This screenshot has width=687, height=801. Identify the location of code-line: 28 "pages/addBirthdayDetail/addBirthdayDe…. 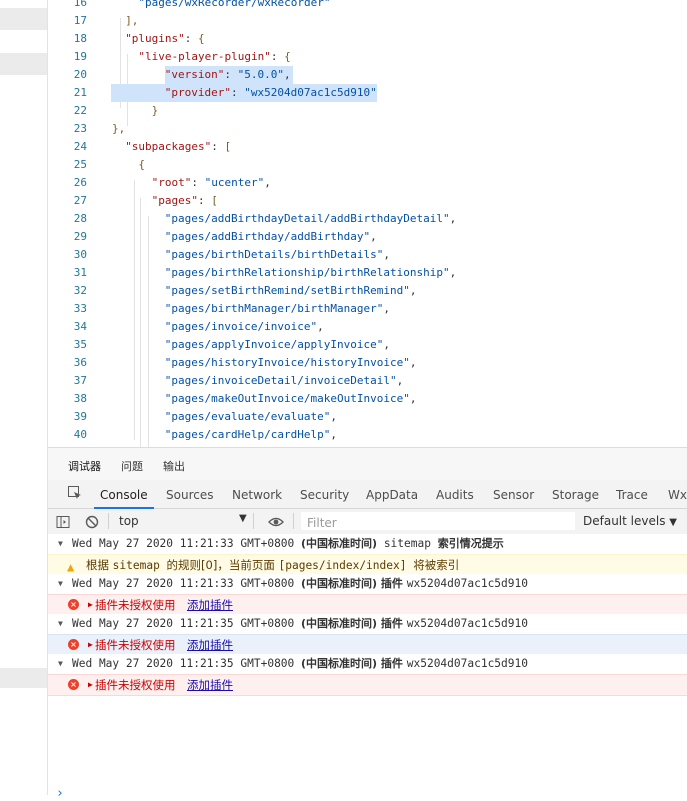
(367, 219).